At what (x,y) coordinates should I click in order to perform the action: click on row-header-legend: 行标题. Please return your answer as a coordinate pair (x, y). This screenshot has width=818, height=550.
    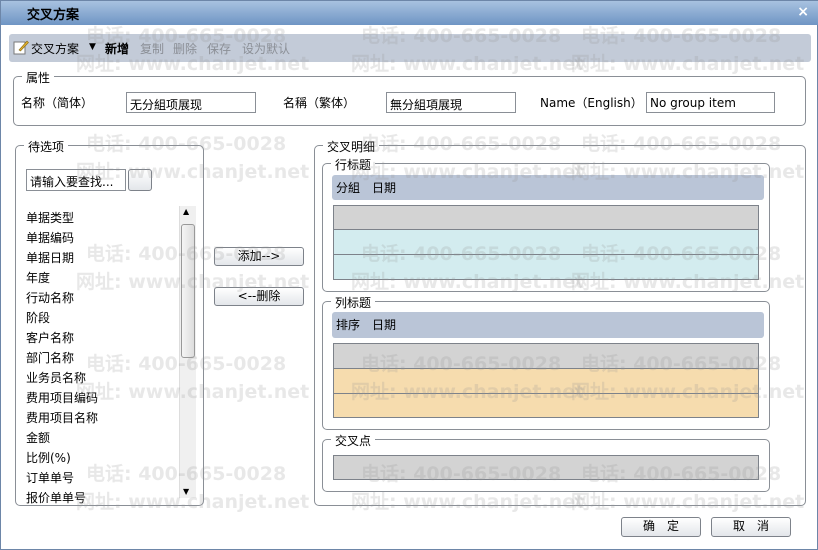
    Looking at the image, I should click on (353, 164).